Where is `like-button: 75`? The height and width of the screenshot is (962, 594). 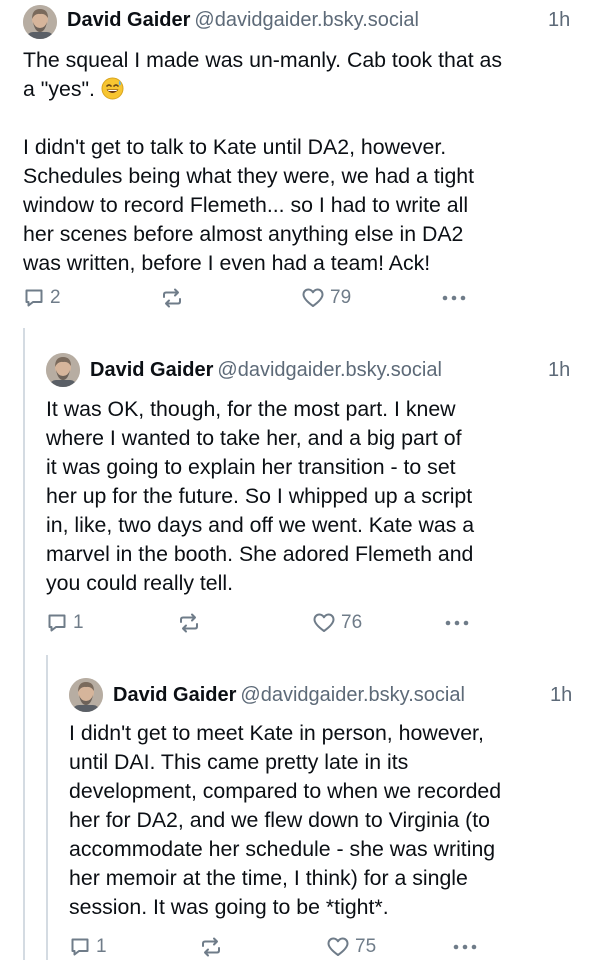
like-button: 75 is located at coordinates (351, 947).